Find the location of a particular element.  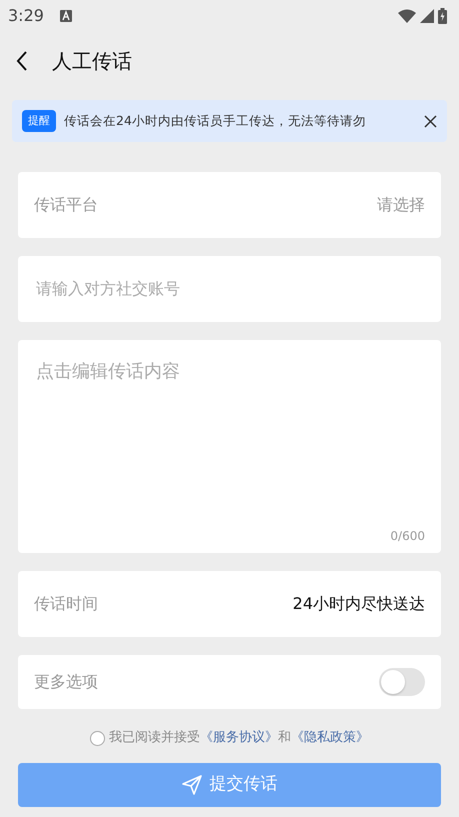

privacy-link: 《隐私政策》 is located at coordinates (330, 738).